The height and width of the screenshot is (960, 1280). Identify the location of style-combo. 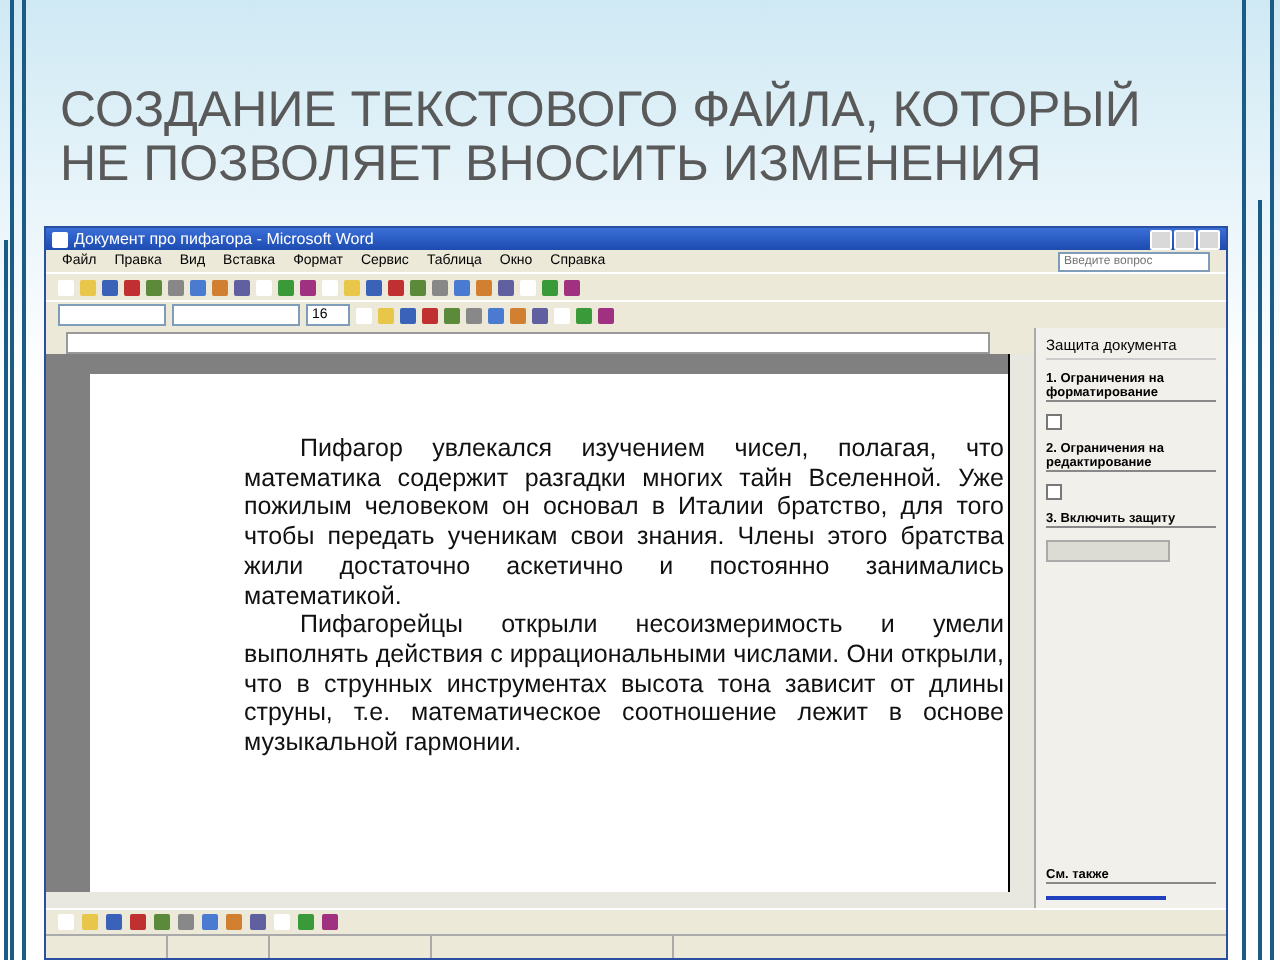
(112, 315).